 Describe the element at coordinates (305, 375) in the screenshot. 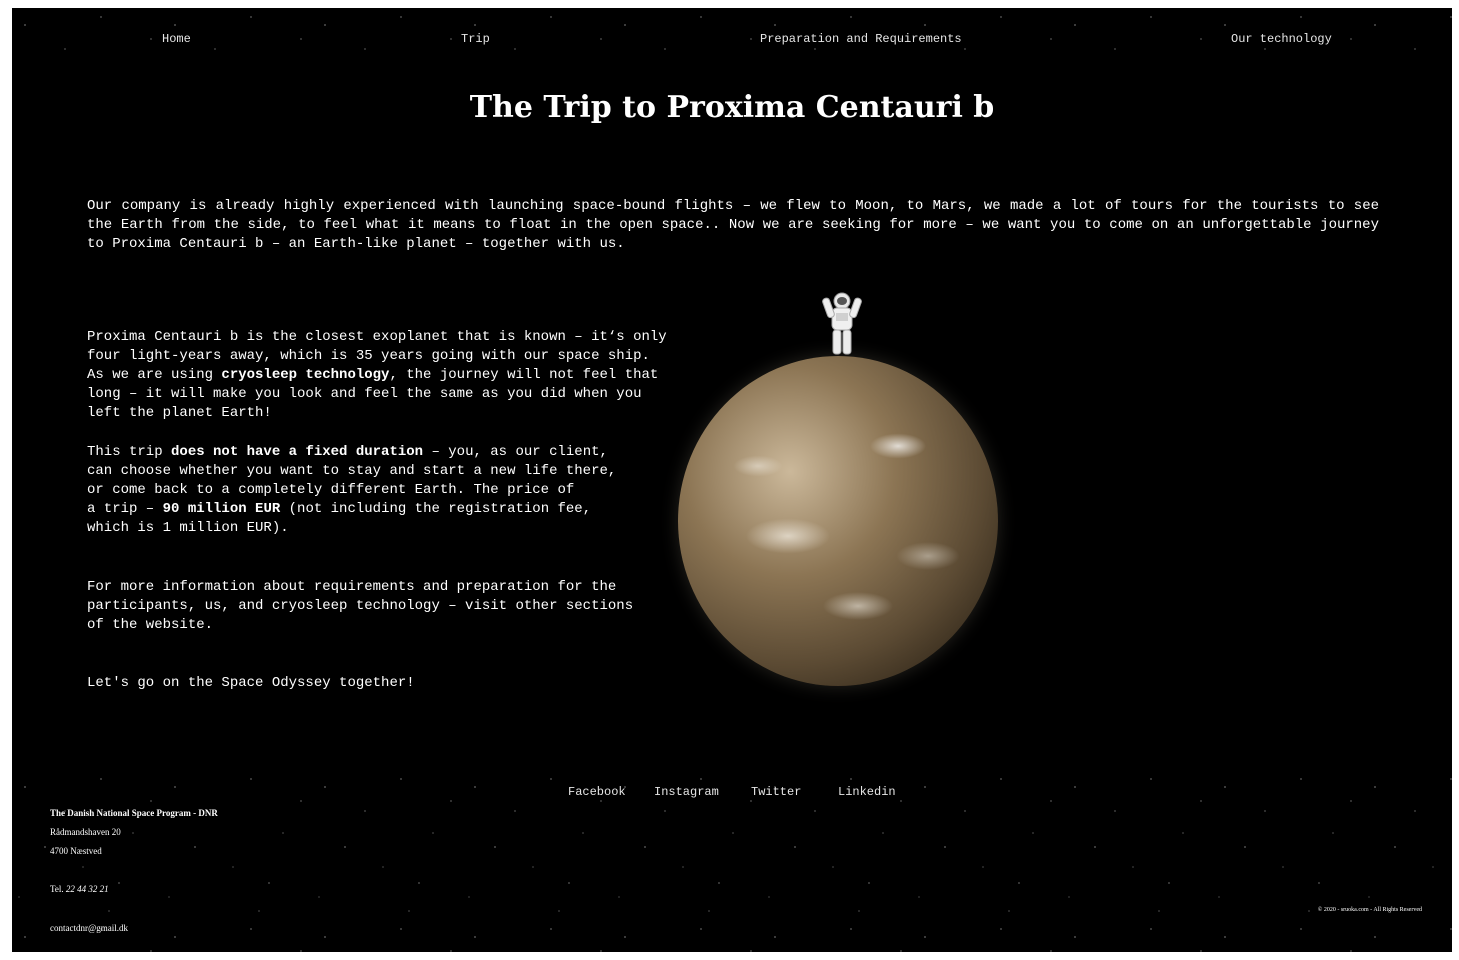

I see `cryosleep-highlight: cryosleep technology` at that location.